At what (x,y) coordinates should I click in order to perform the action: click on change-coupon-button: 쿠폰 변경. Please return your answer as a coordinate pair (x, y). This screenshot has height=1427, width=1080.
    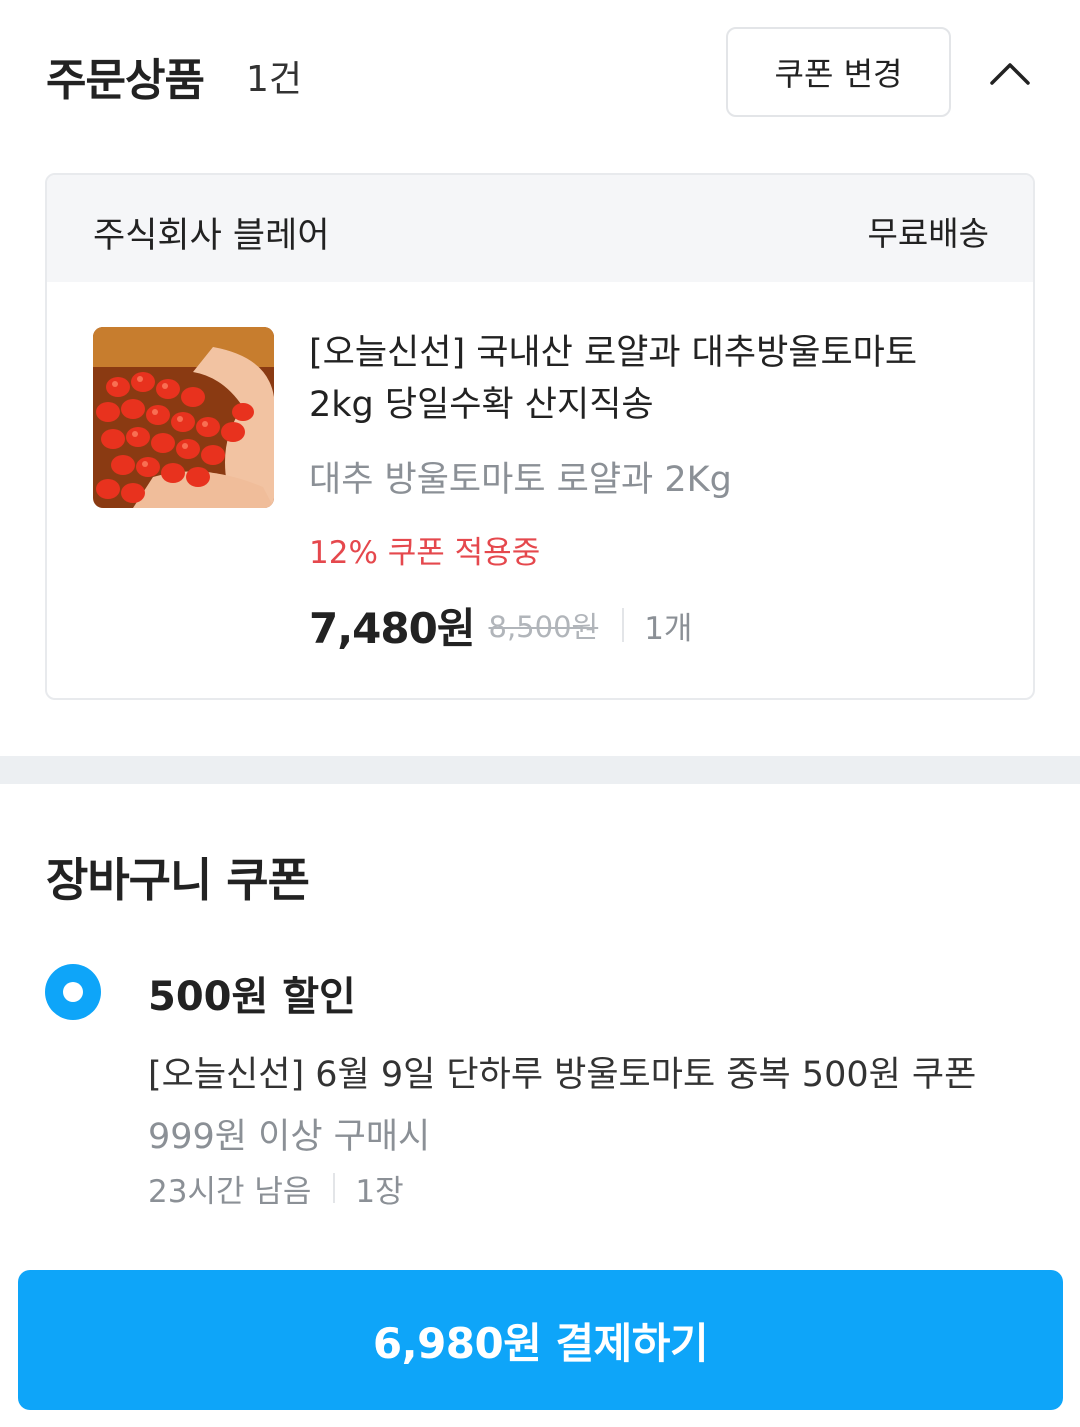
    Looking at the image, I should click on (838, 72).